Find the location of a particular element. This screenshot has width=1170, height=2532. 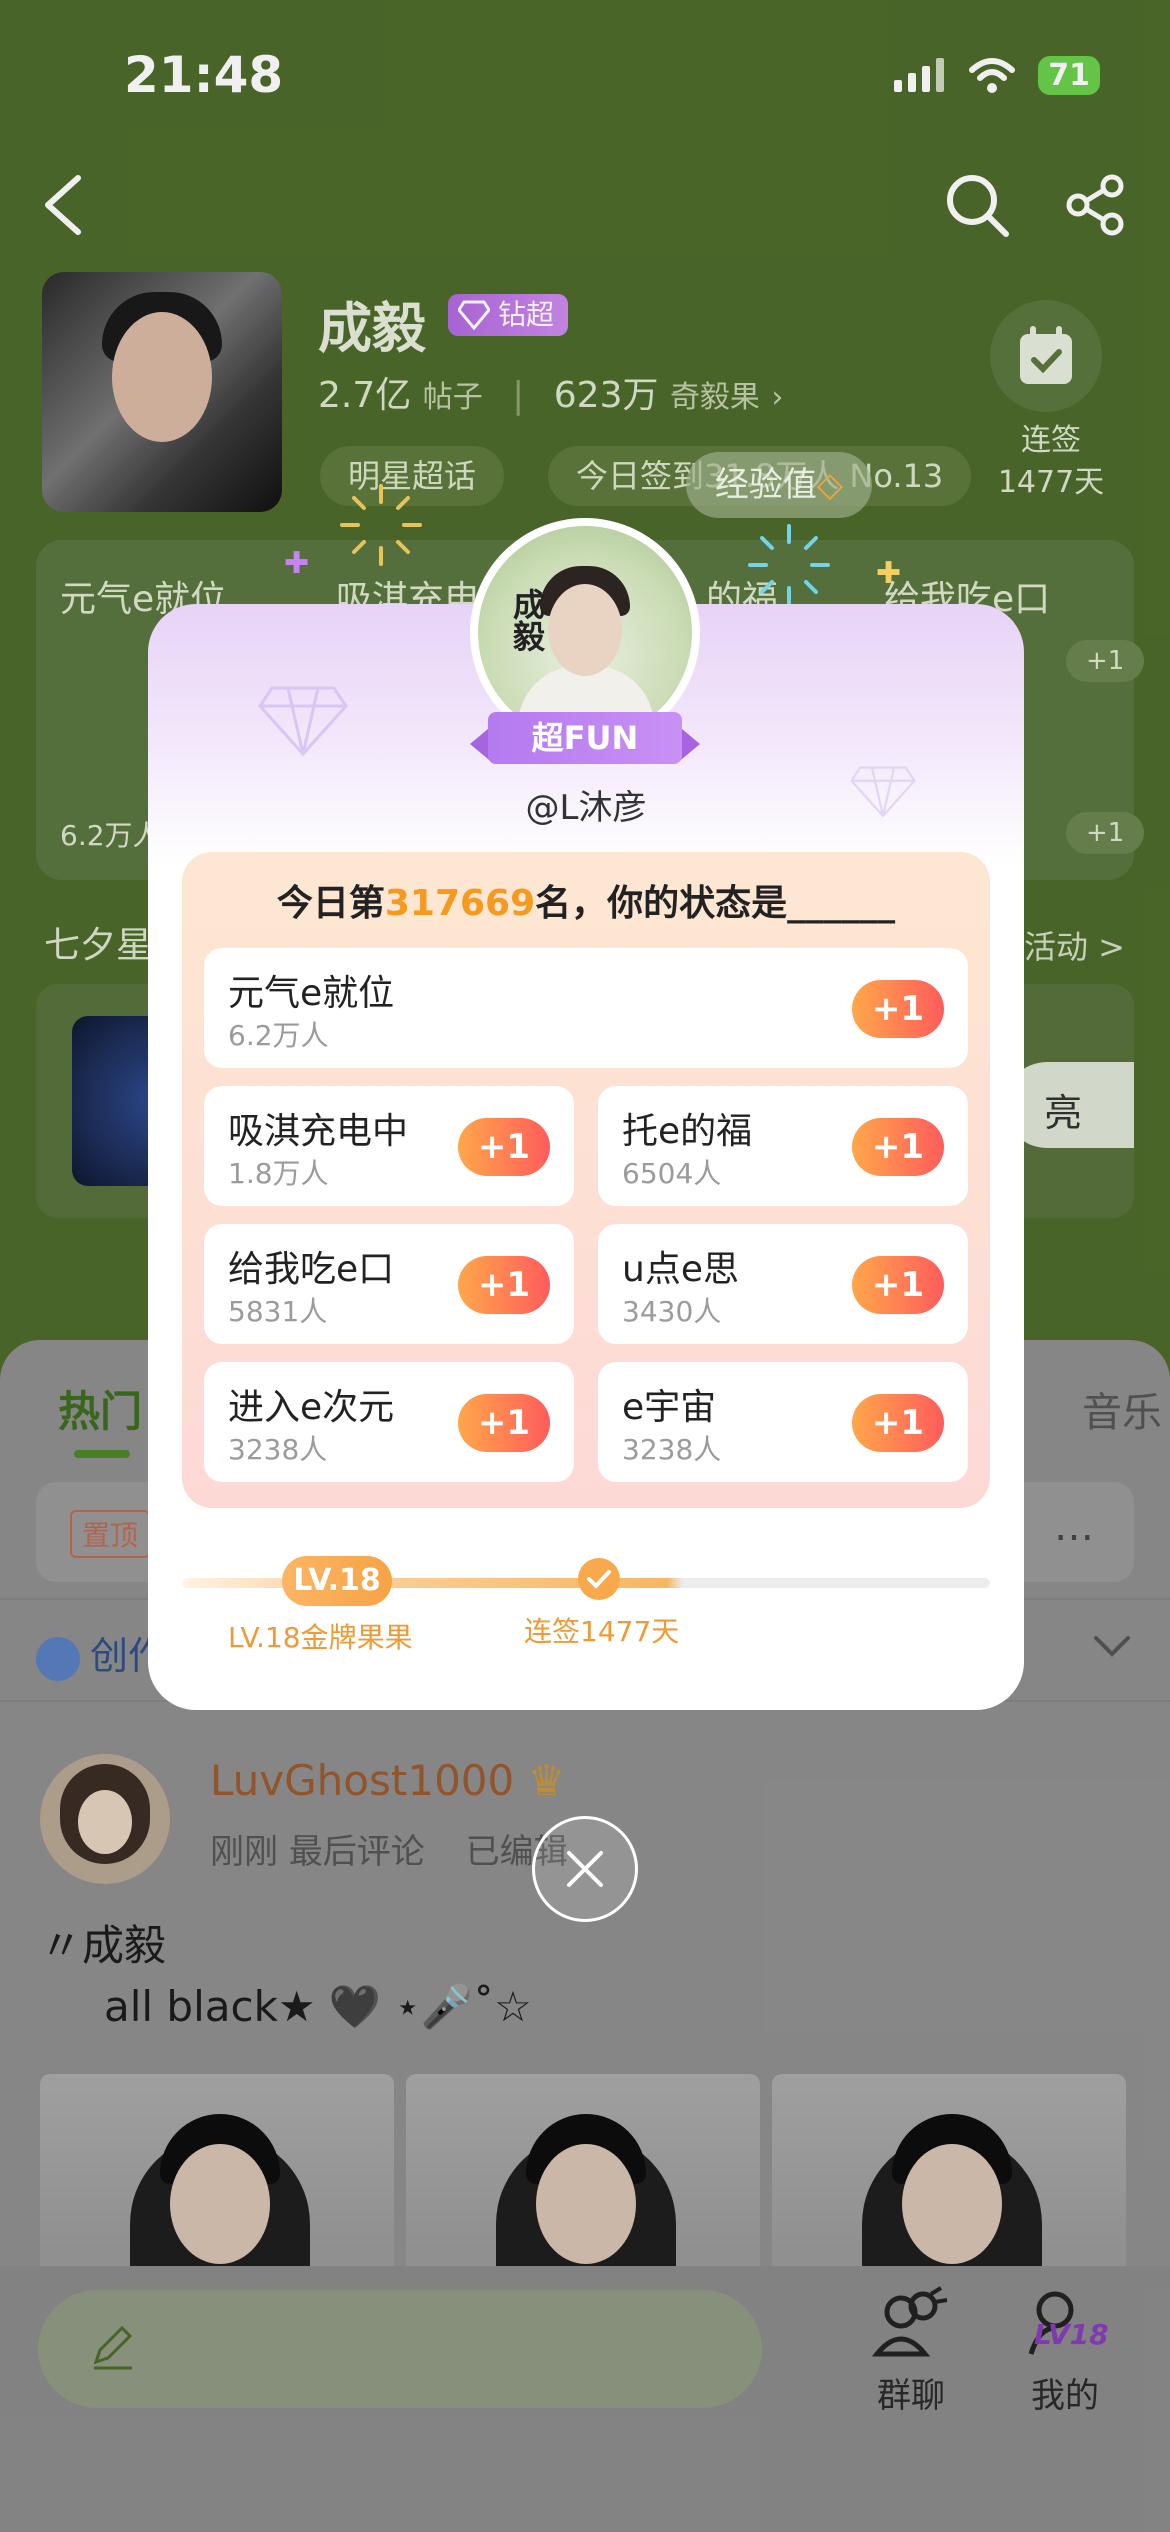

rank-number: 317669 is located at coordinates (460, 903).